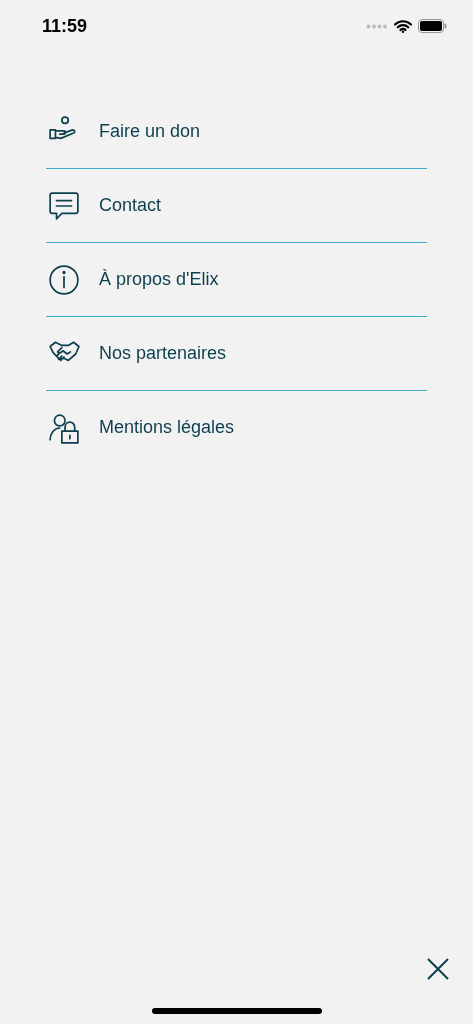  What do you see at coordinates (167, 427) in the screenshot?
I see `menu-item: Mentions légales` at bounding box center [167, 427].